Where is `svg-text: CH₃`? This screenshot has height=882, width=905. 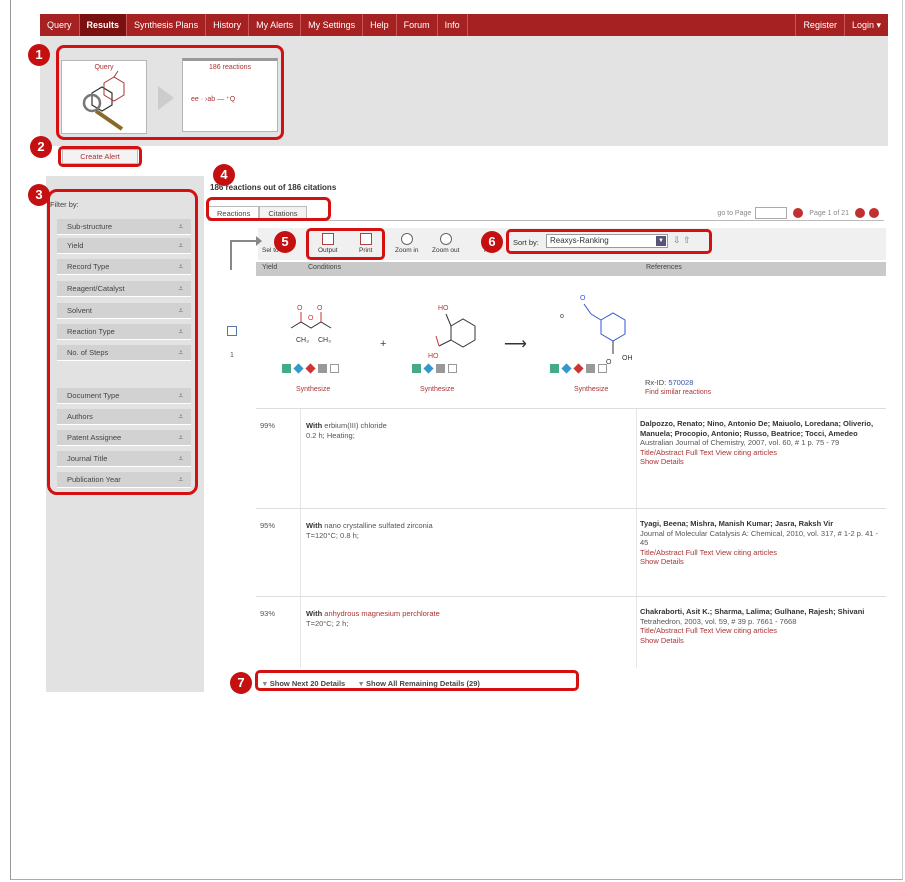
svg-text: CH₃ is located at coordinates (324, 340).